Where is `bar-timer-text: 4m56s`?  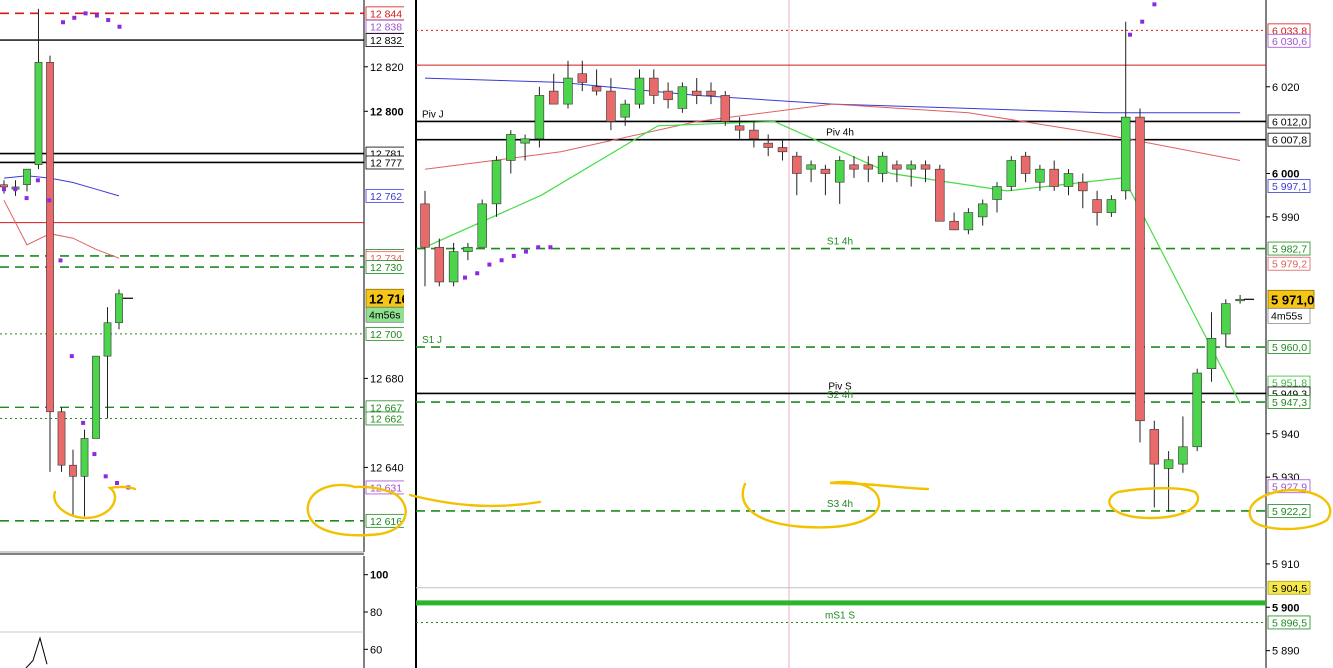
bar-timer-text: 4m56s is located at coordinates (385, 315).